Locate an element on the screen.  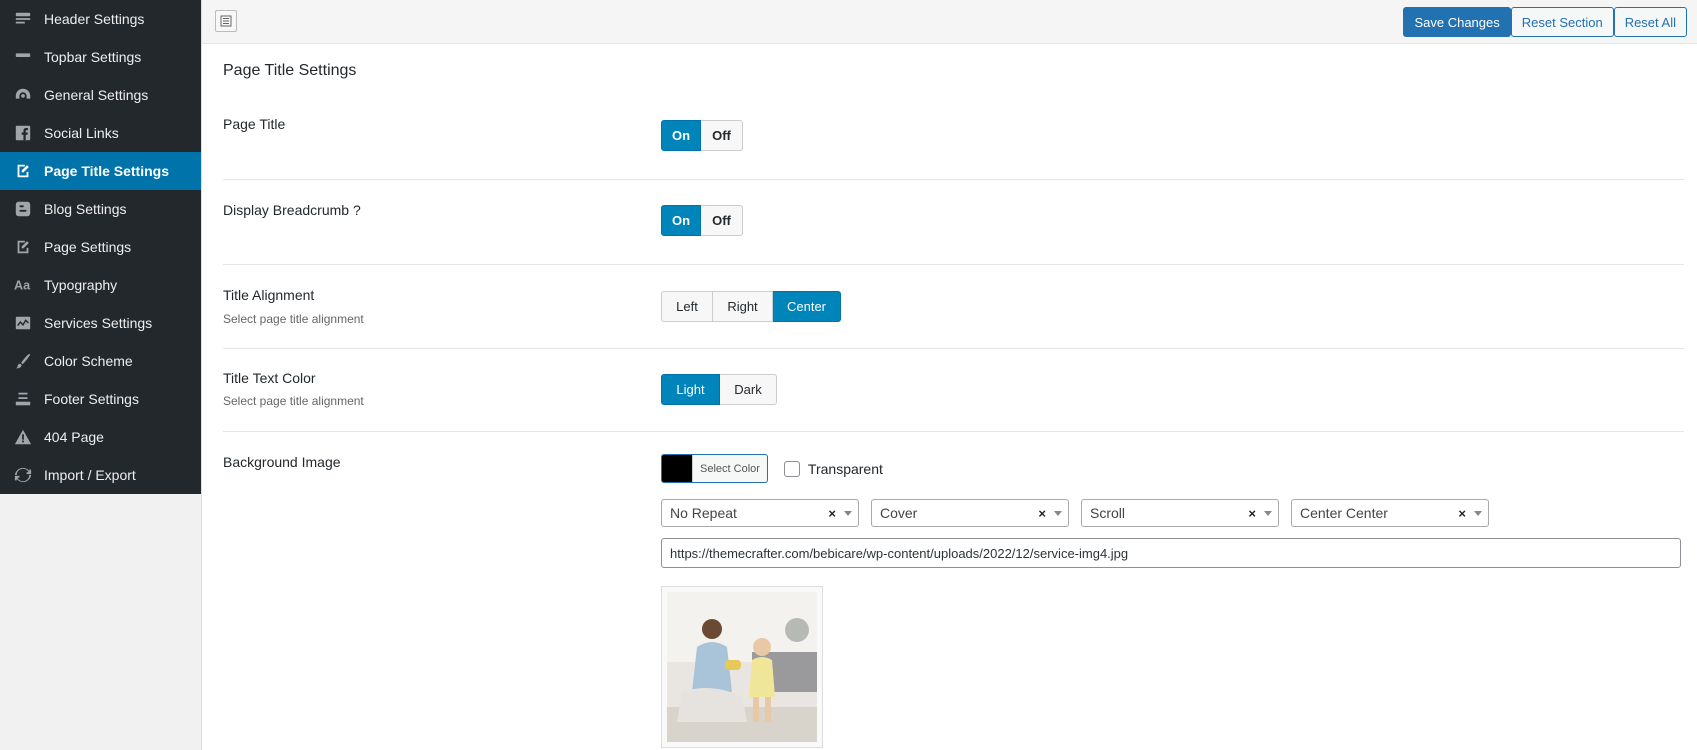
list-icon is located at coordinates (226, 21).